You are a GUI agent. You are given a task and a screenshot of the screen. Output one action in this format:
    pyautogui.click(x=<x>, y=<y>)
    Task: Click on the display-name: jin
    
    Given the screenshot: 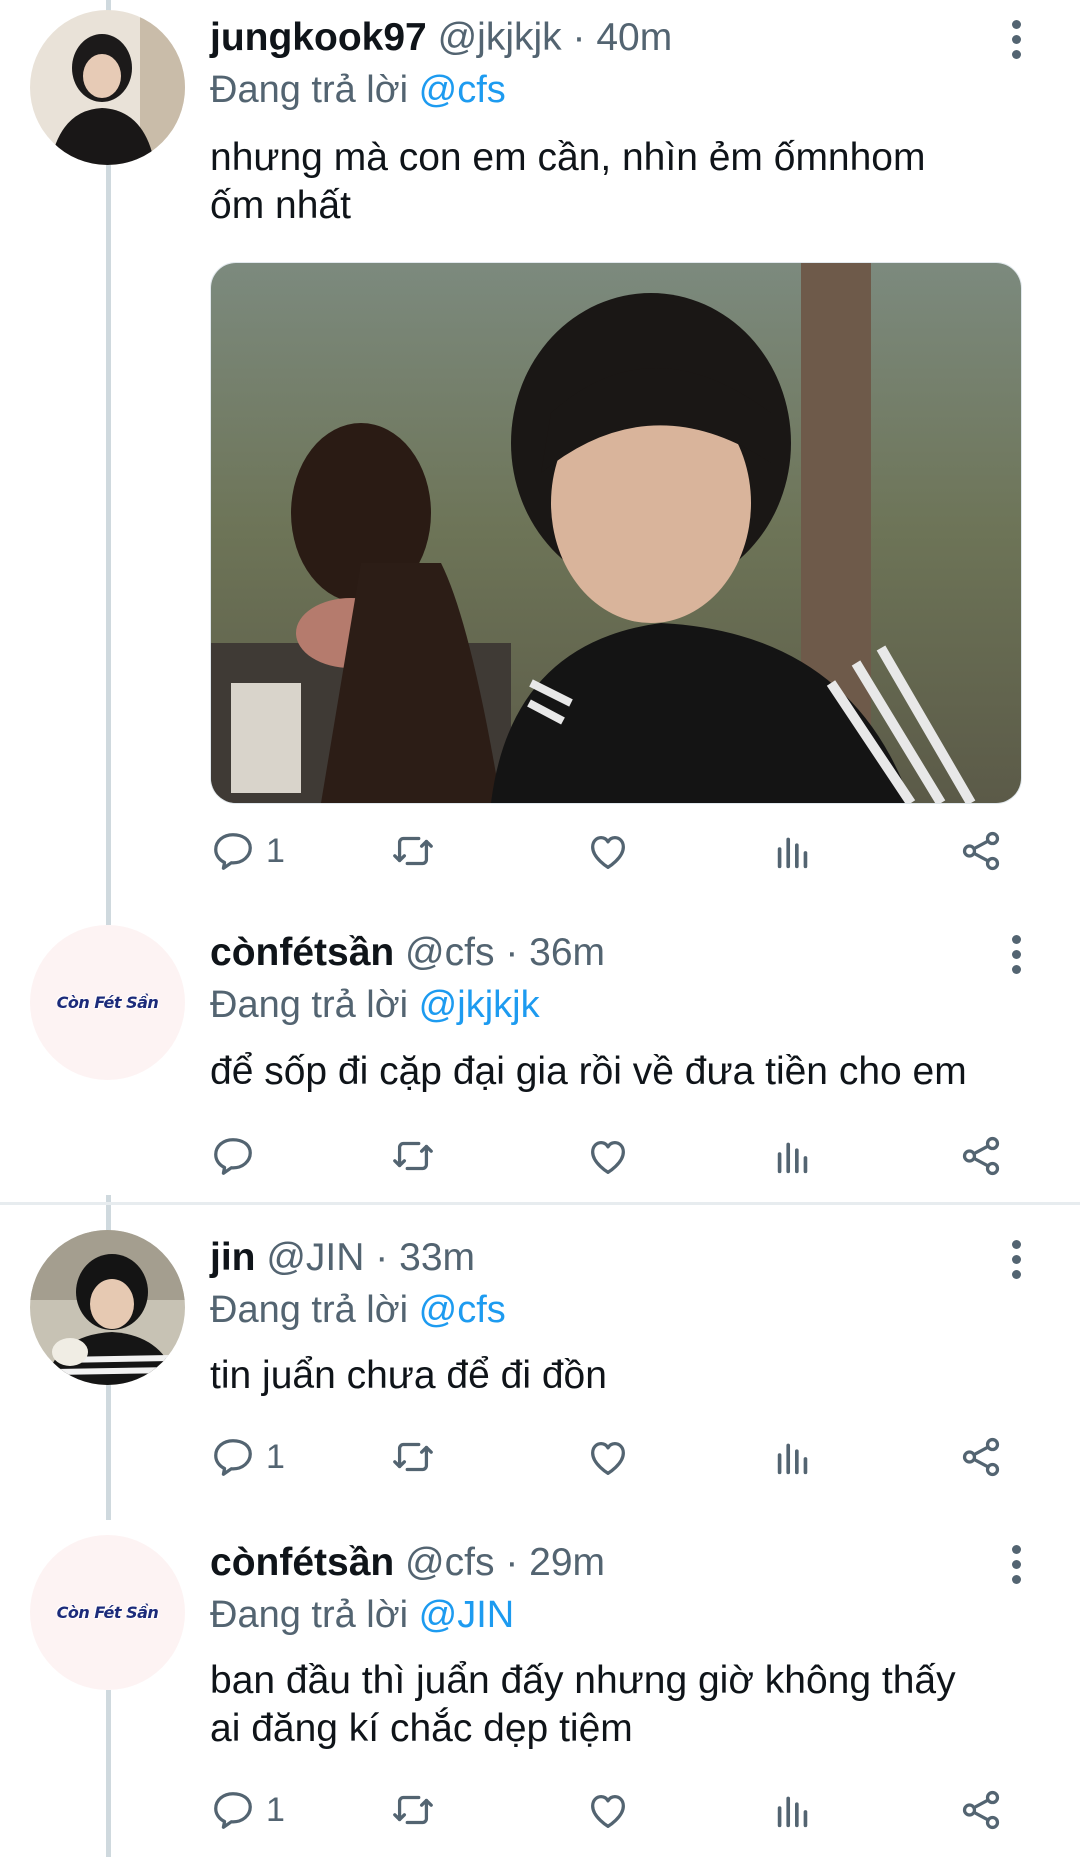 What is the action you would take?
    pyautogui.click(x=233, y=1257)
    